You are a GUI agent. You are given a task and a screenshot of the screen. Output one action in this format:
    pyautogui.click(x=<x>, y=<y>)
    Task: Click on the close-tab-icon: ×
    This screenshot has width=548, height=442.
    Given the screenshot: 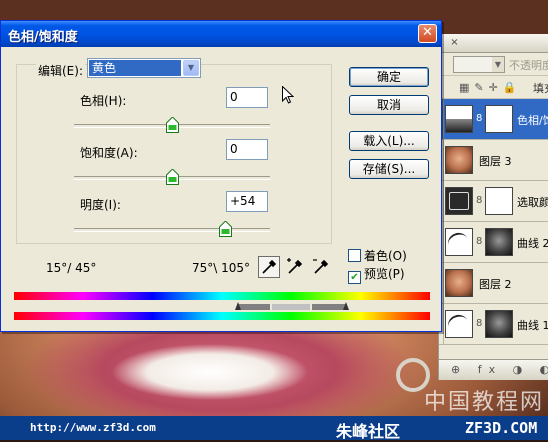 What is the action you would take?
    pyautogui.click(x=454, y=42)
    